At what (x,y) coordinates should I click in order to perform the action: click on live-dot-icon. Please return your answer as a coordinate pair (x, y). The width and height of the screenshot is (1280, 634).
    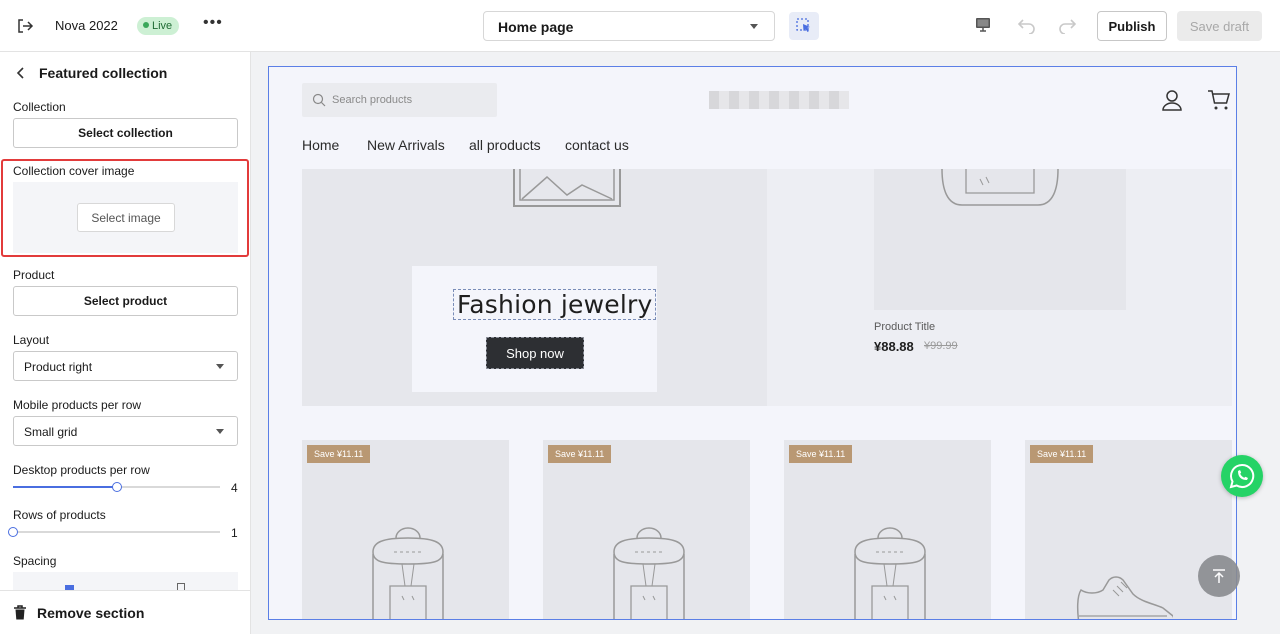
    Looking at the image, I should click on (146, 25).